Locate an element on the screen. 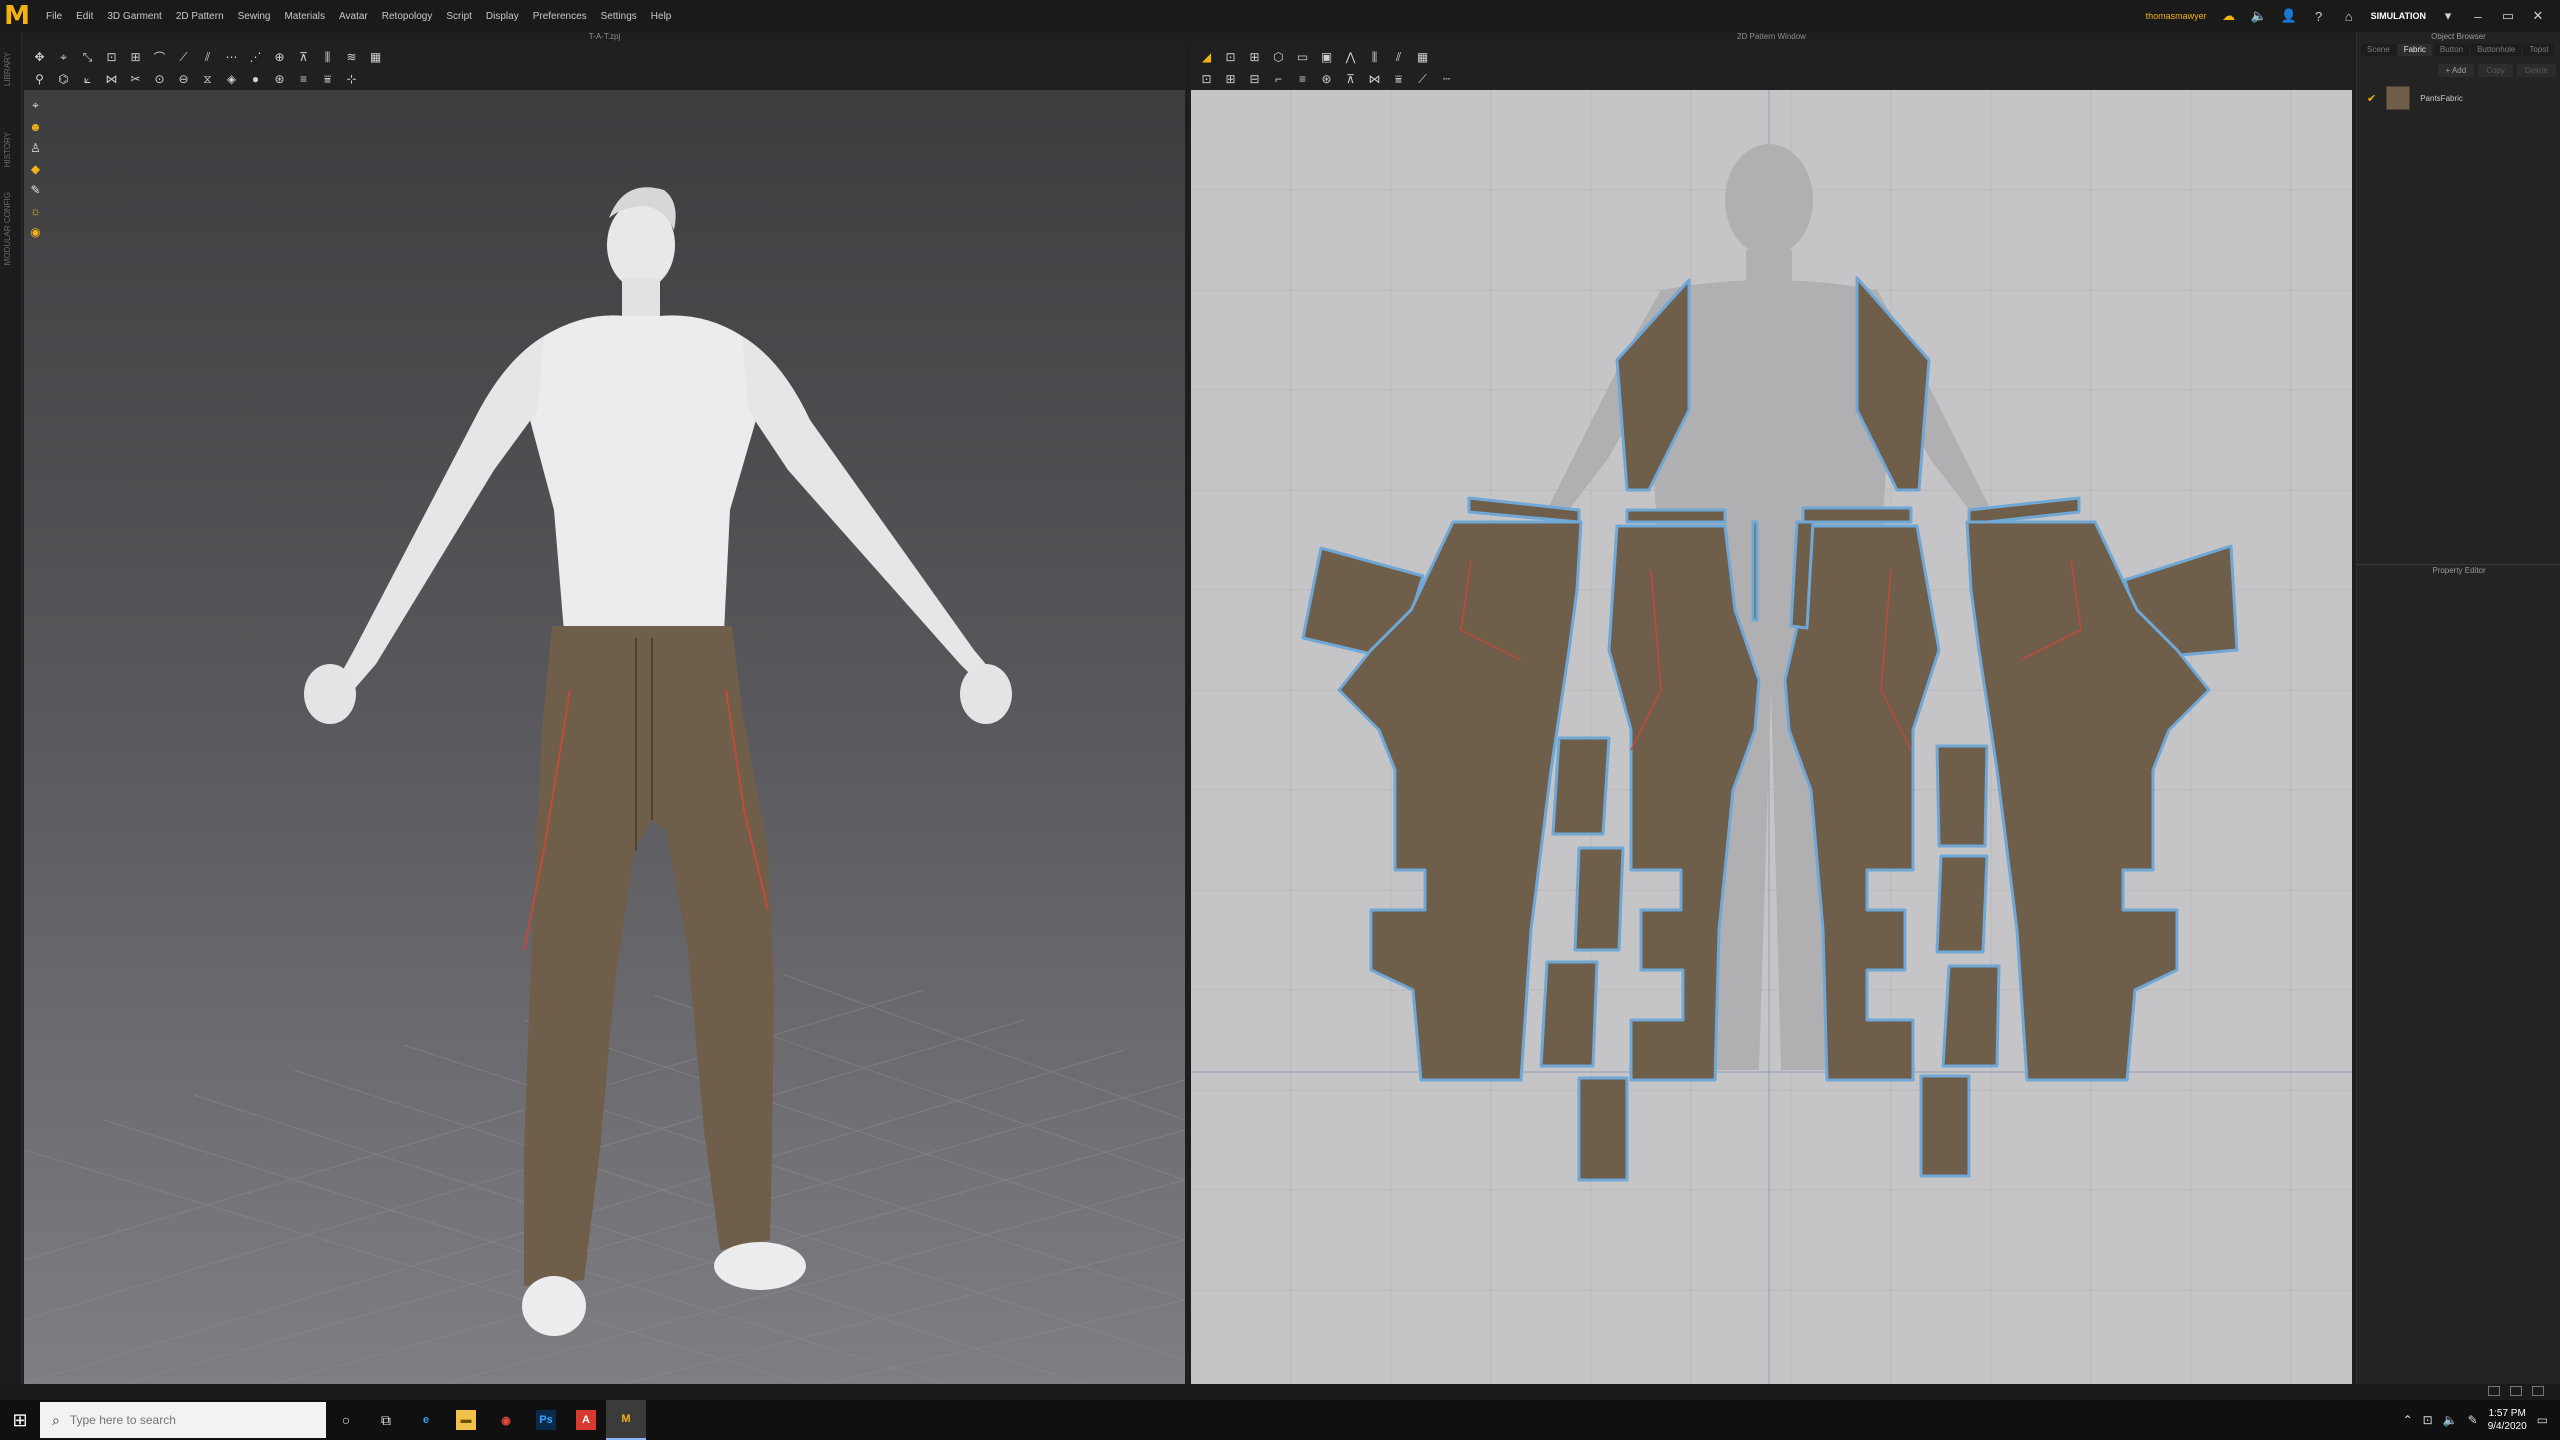  select-2d-icon: ⊡ is located at coordinates (1206, 79).